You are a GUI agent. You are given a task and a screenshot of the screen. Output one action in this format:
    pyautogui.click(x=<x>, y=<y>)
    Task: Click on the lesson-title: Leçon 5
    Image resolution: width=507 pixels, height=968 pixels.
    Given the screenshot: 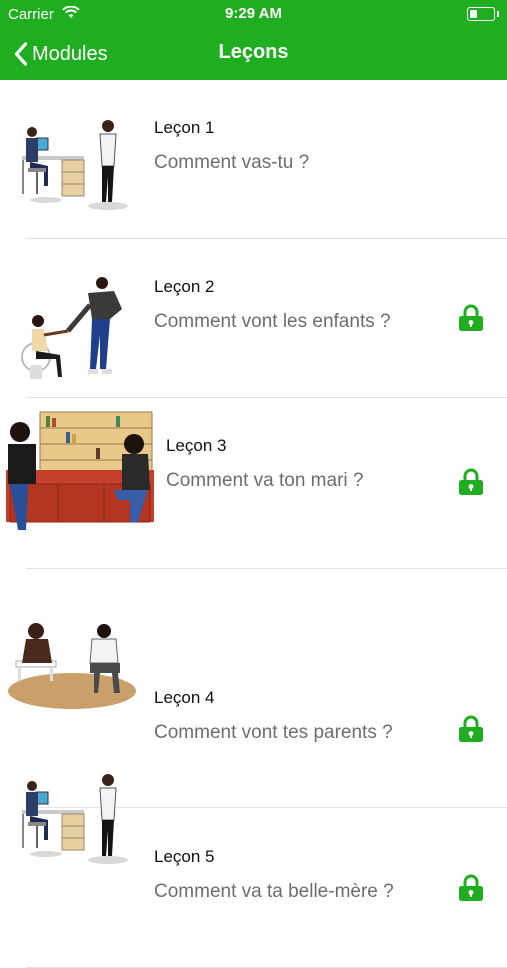 What is the action you would take?
    pyautogui.click(x=184, y=856)
    